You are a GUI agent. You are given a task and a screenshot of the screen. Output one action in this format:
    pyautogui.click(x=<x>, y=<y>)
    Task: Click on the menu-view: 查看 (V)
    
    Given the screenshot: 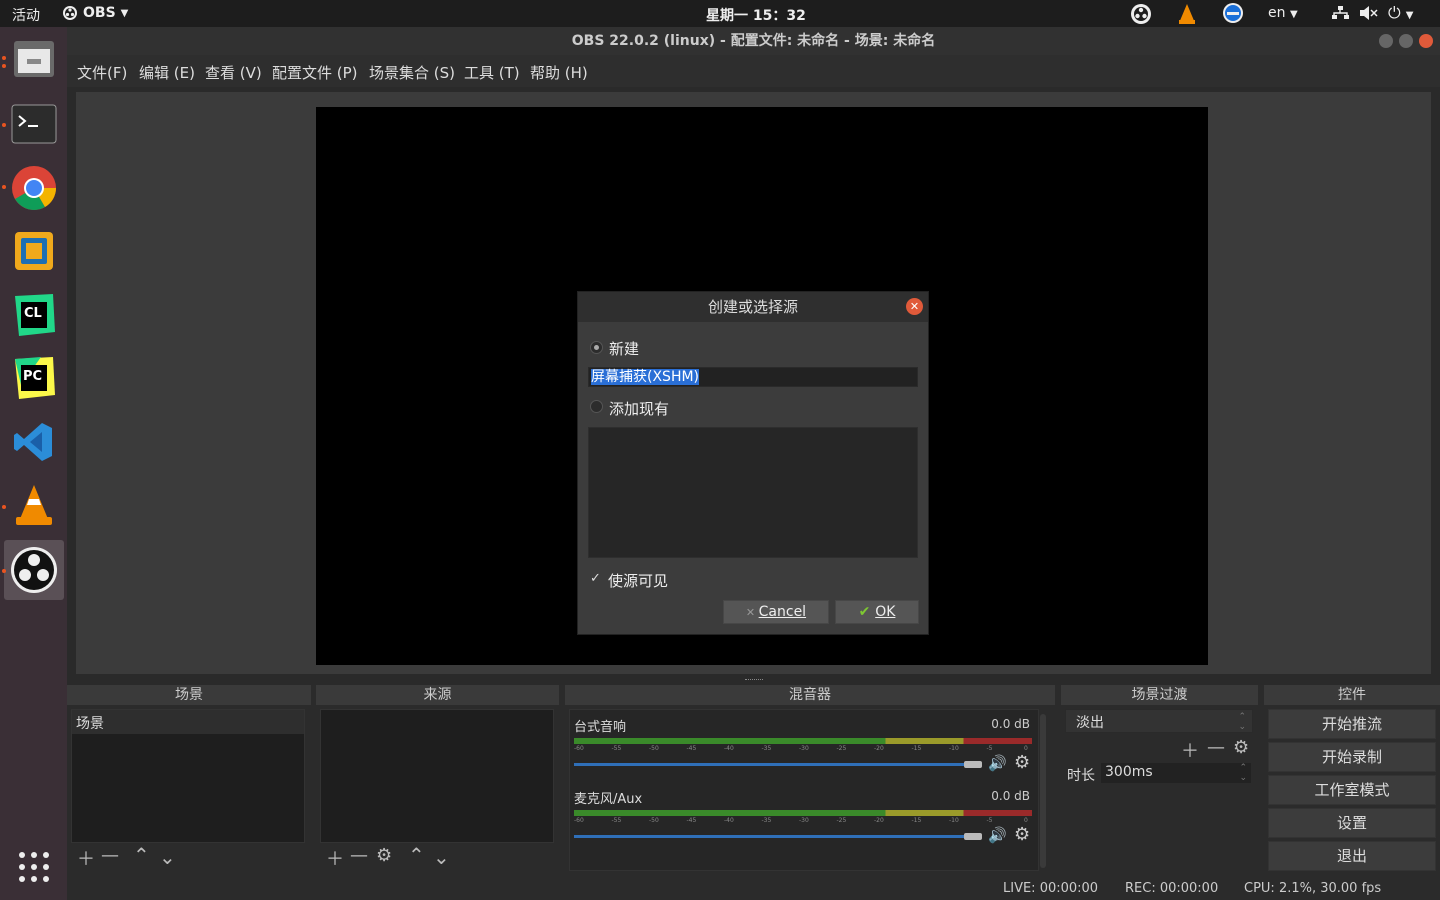 What is the action you would take?
    pyautogui.click(x=233, y=72)
    